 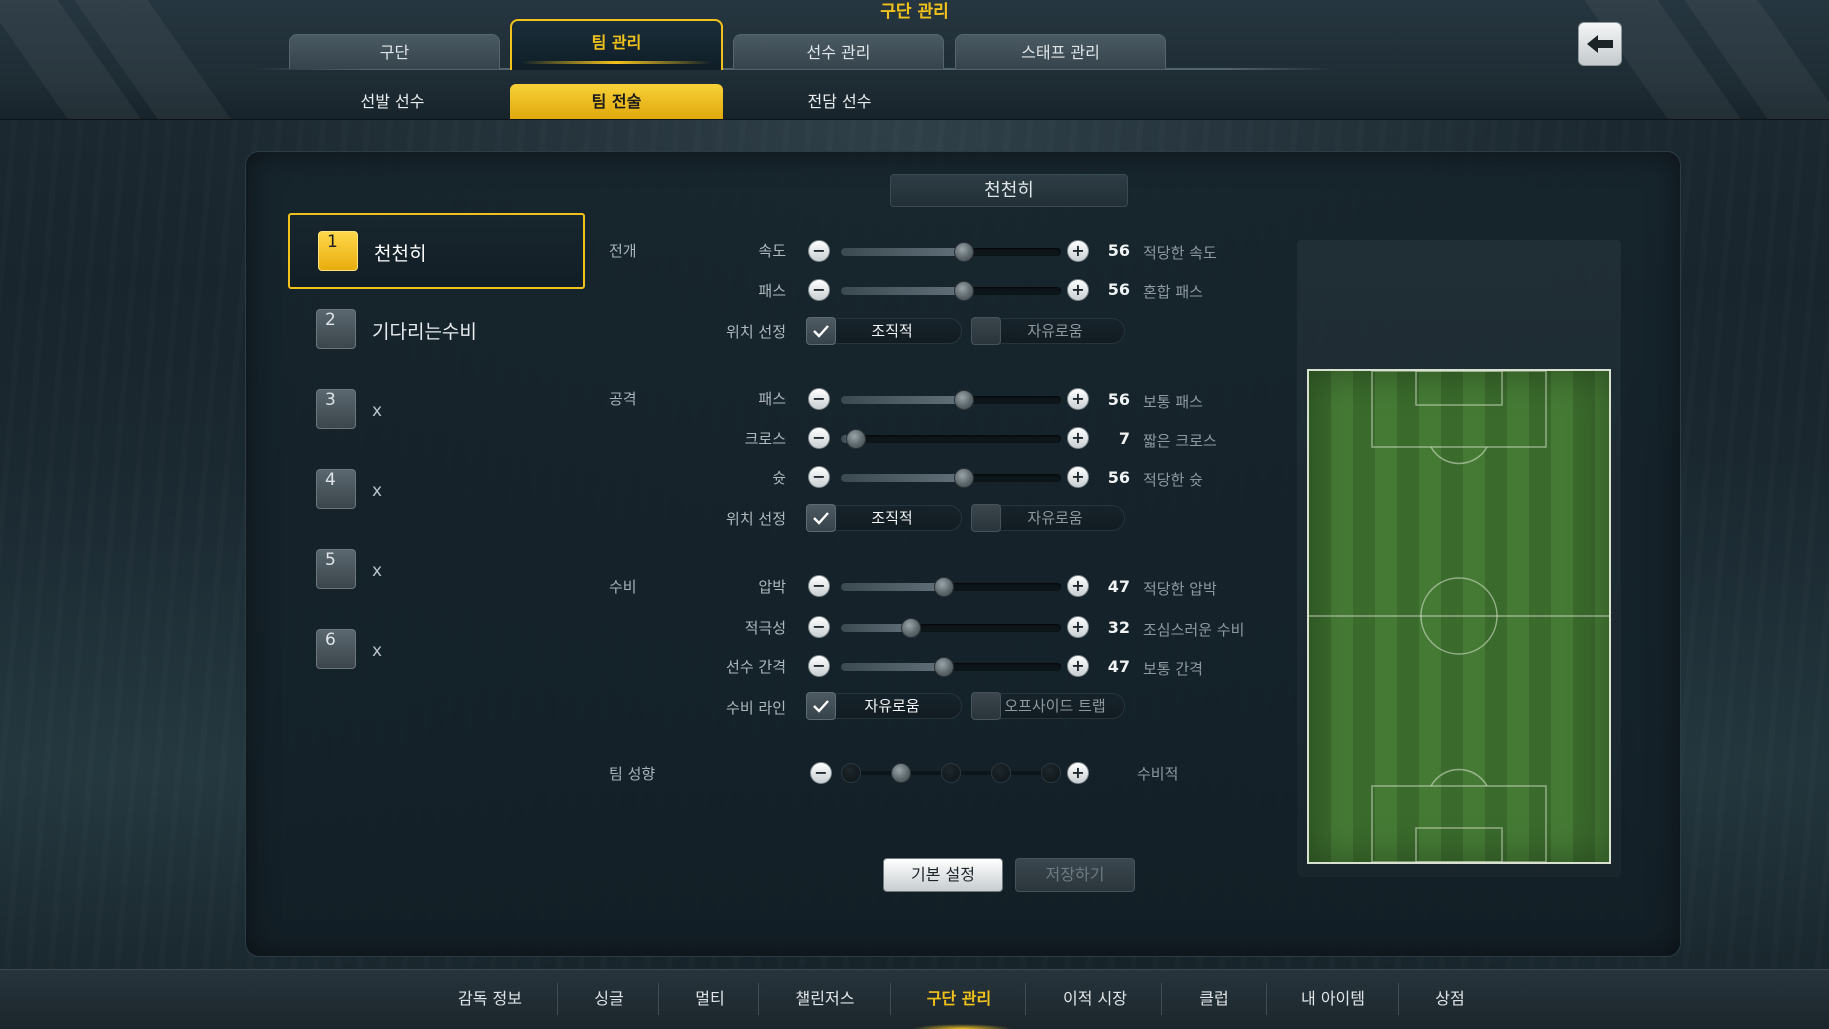 I want to click on slider-description: 적당한 슛, so click(x=1173, y=480).